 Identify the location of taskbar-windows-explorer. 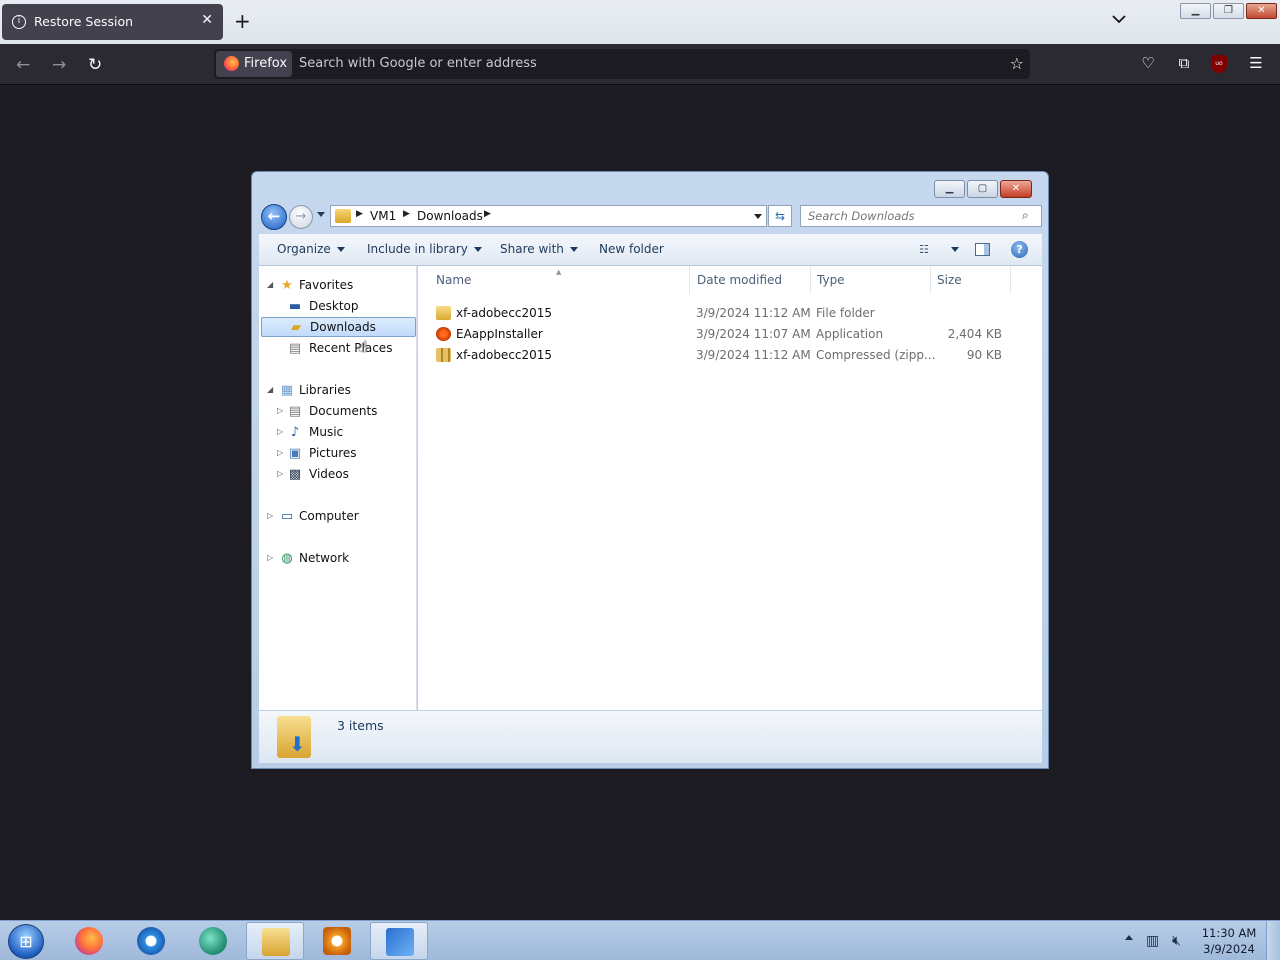
(275, 941).